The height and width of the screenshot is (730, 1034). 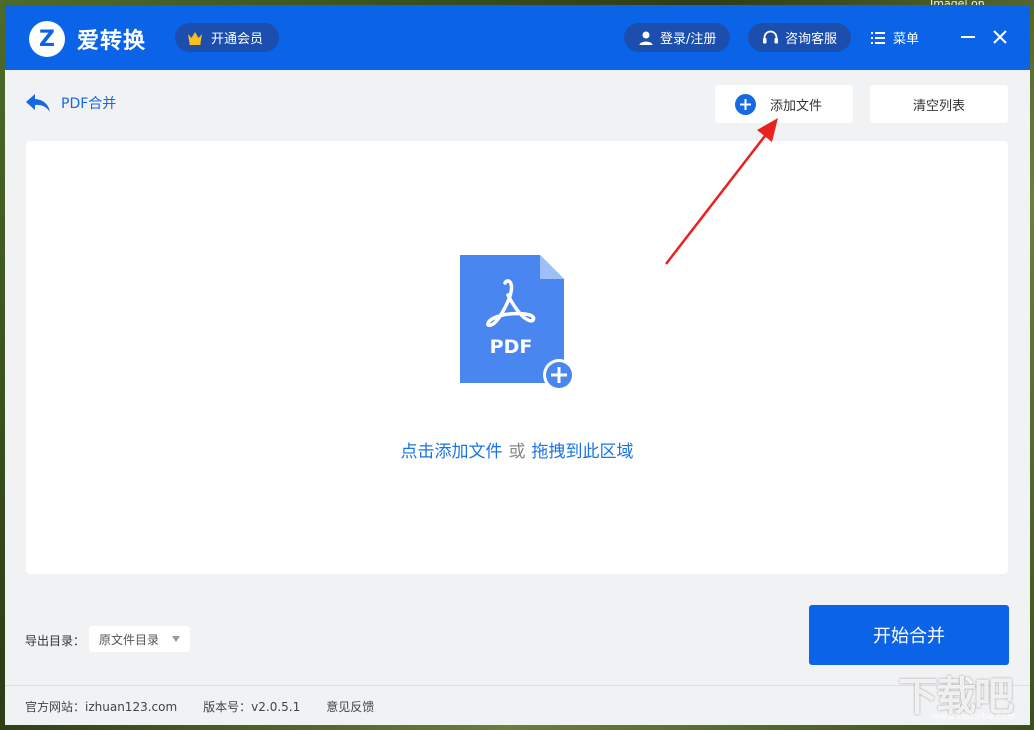 What do you see at coordinates (974, 717) in the screenshot?
I see `watermark-url: www.xiazaiba.com` at bounding box center [974, 717].